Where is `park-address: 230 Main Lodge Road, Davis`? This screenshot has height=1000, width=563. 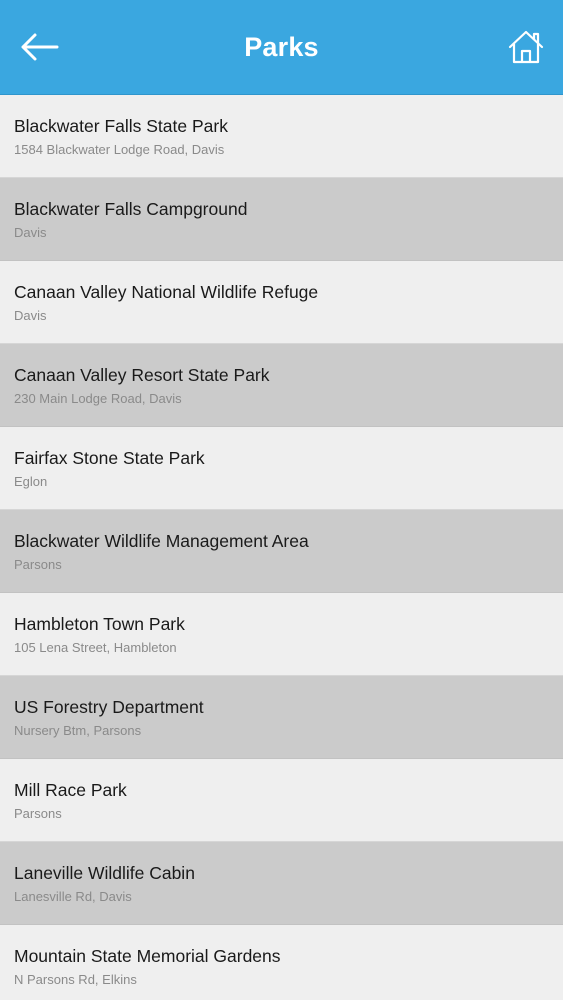
park-address: 230 Main Lodge Road, Davis is located at coordinates (98, 398).